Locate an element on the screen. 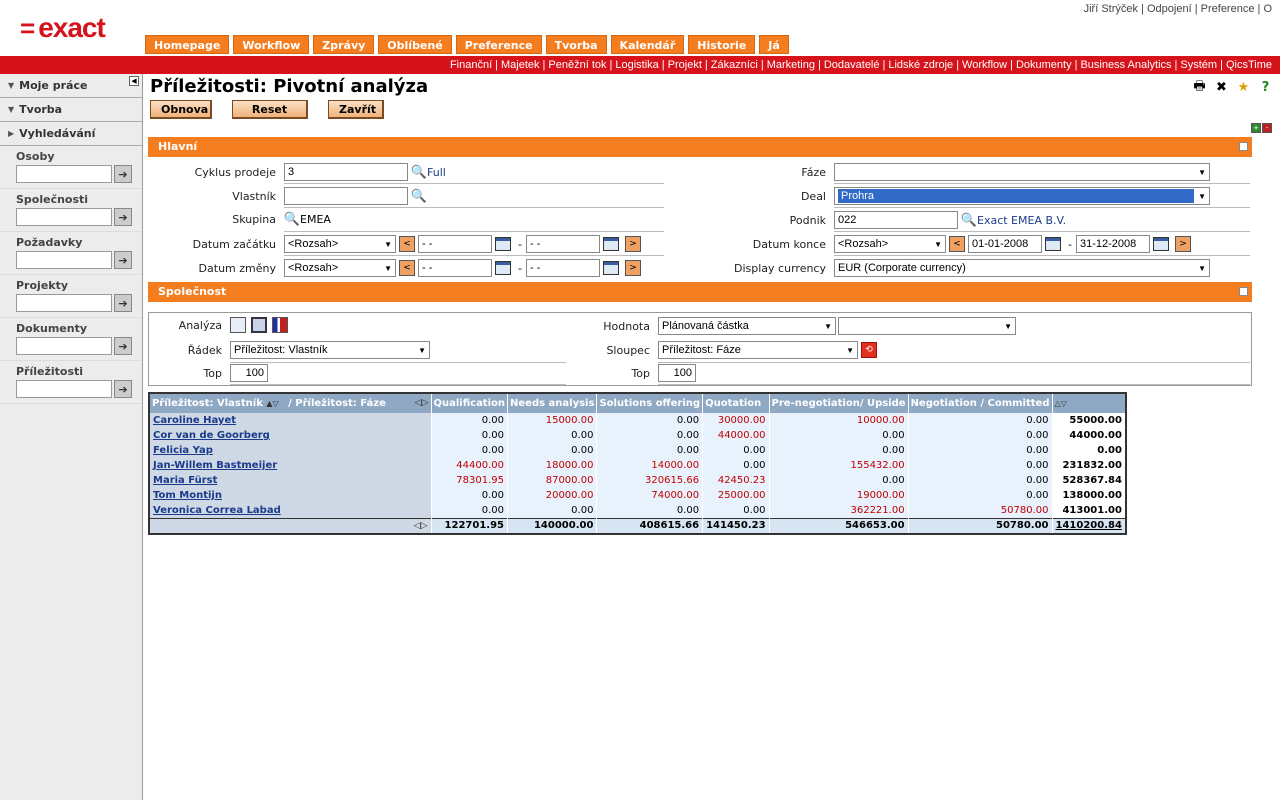  end-date-from-input: 01-01-2008 is located at coordinates (1005, 244).